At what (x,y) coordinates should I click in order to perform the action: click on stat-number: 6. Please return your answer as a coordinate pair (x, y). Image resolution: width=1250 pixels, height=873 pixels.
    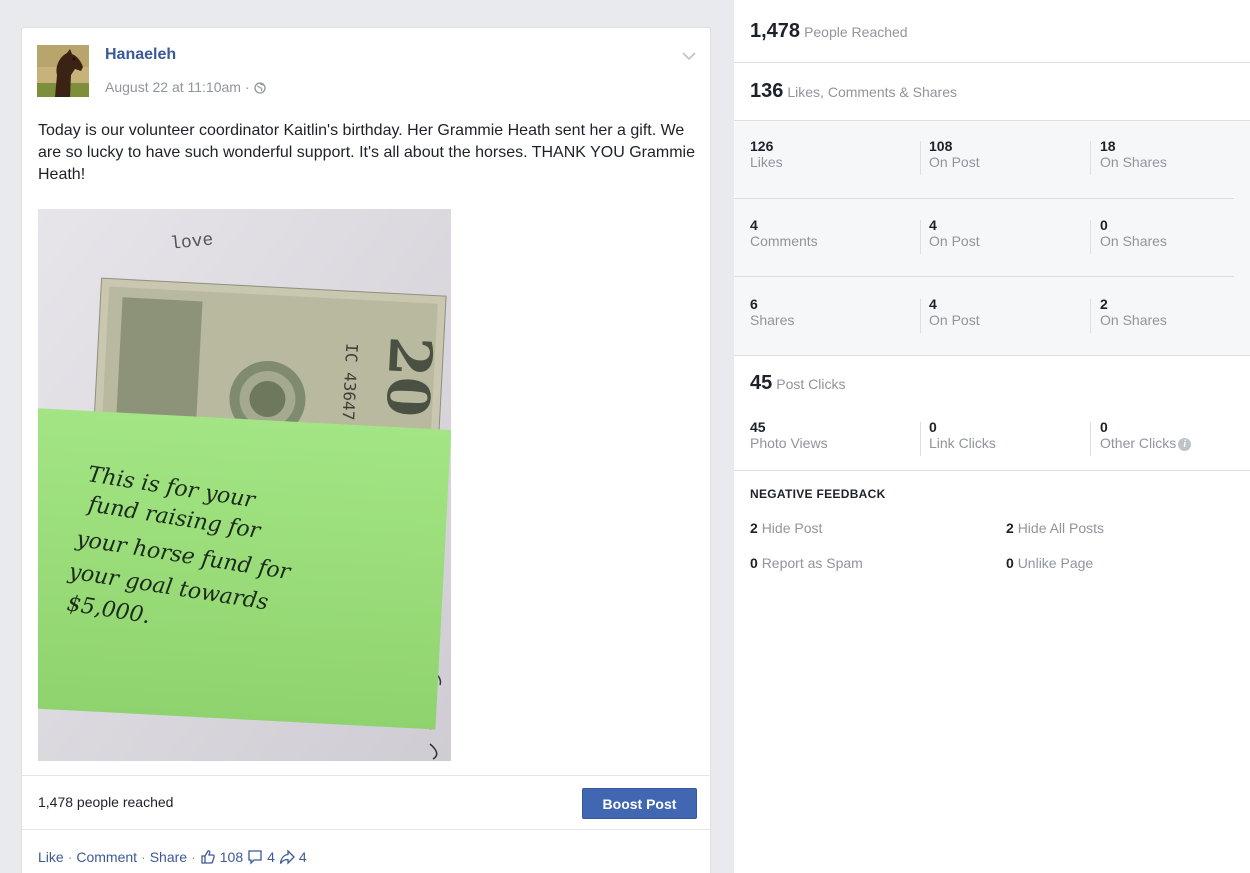
    Looking at the image, I should click on (754, 304).